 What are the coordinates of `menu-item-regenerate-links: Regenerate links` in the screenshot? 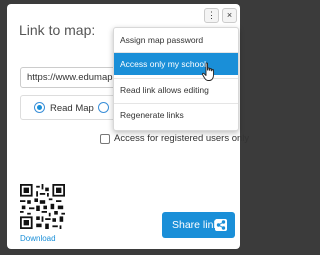 It's located at (176, 115).